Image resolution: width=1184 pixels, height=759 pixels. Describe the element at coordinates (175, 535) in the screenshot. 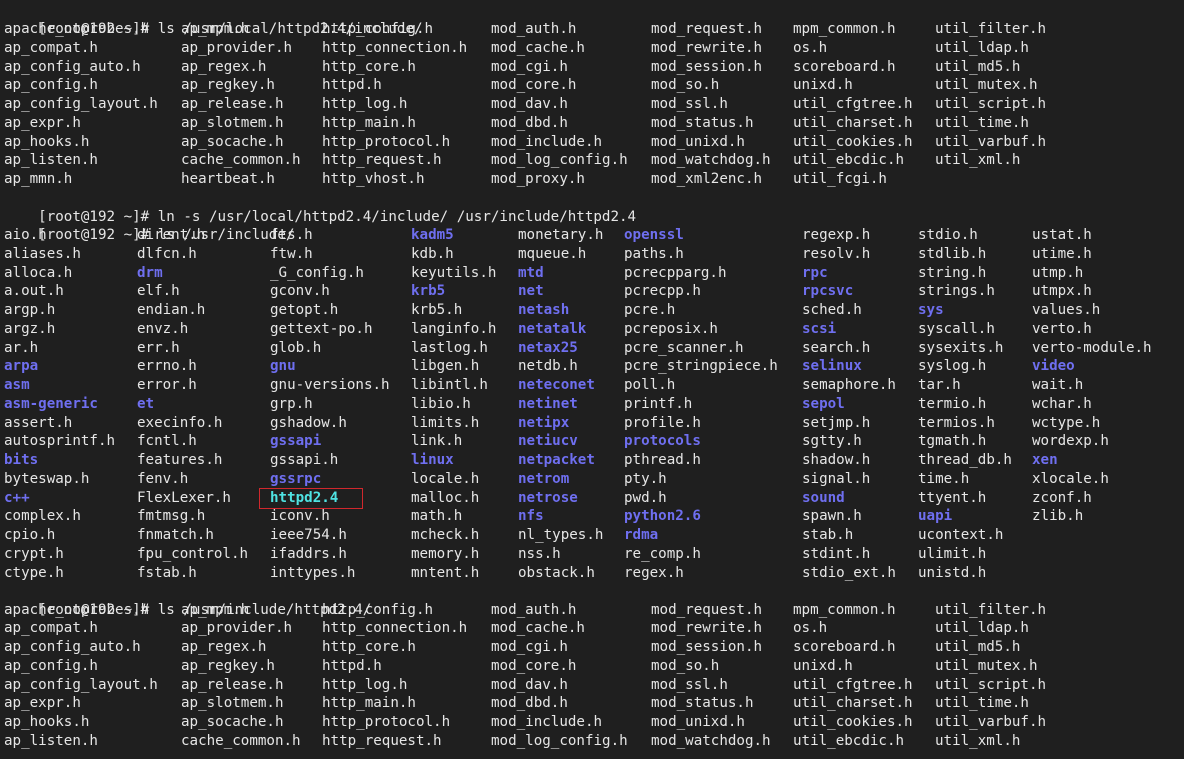

I see `file-entry: fnmatch.h` at that location.